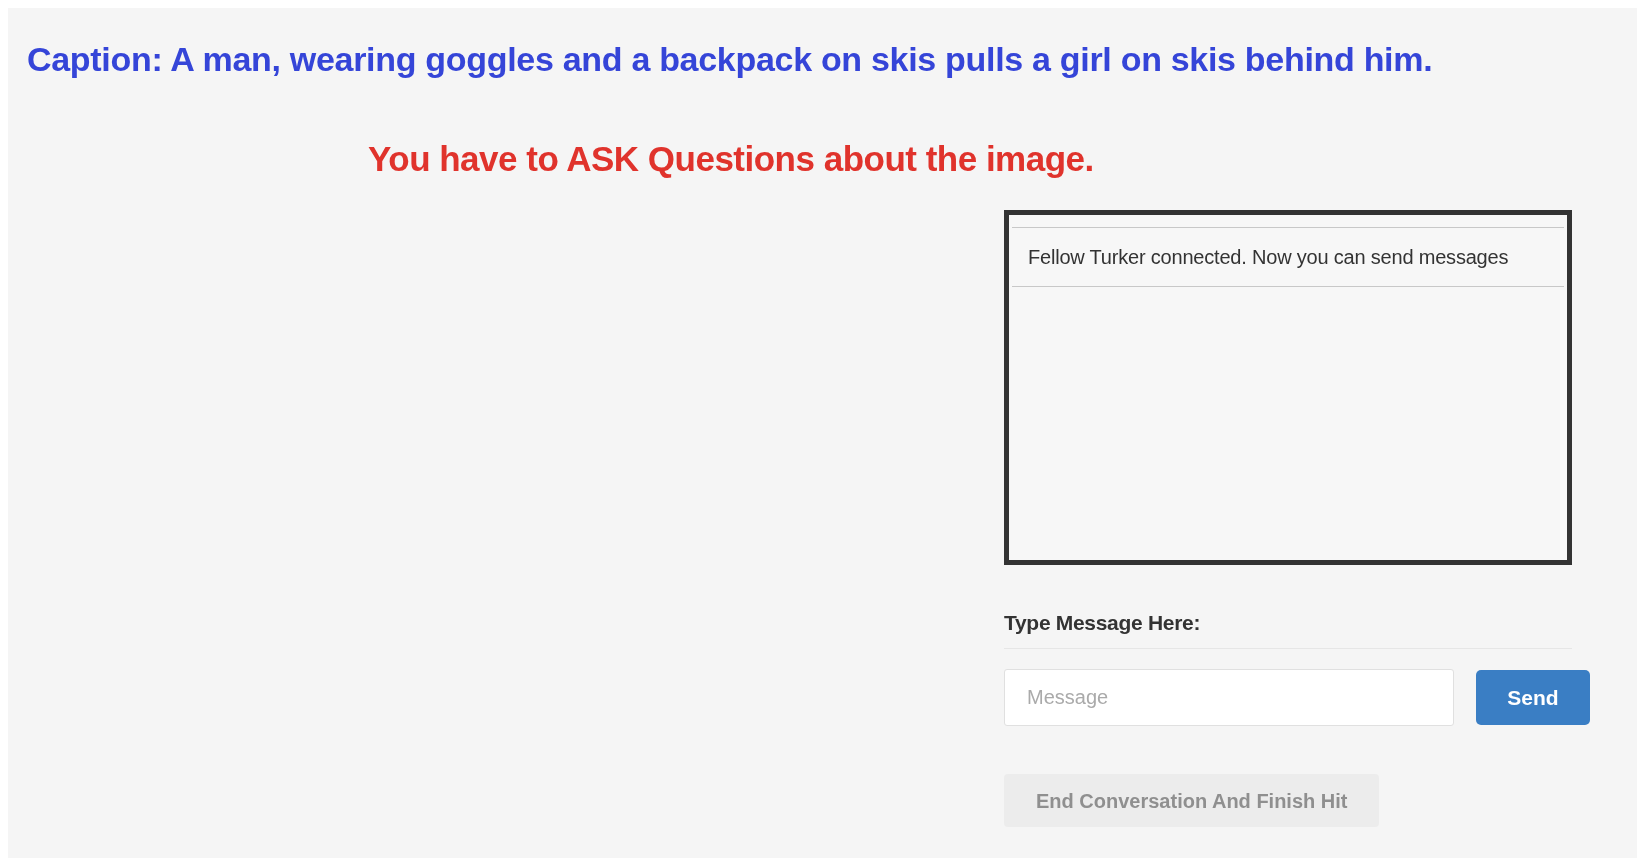 The width and height of the screenshot is (1637, 858). What do you see at coordinates (1102, 622) in the screenshot?
I see `message-label: Type Message Here:` at bounding box center [1102, 622].